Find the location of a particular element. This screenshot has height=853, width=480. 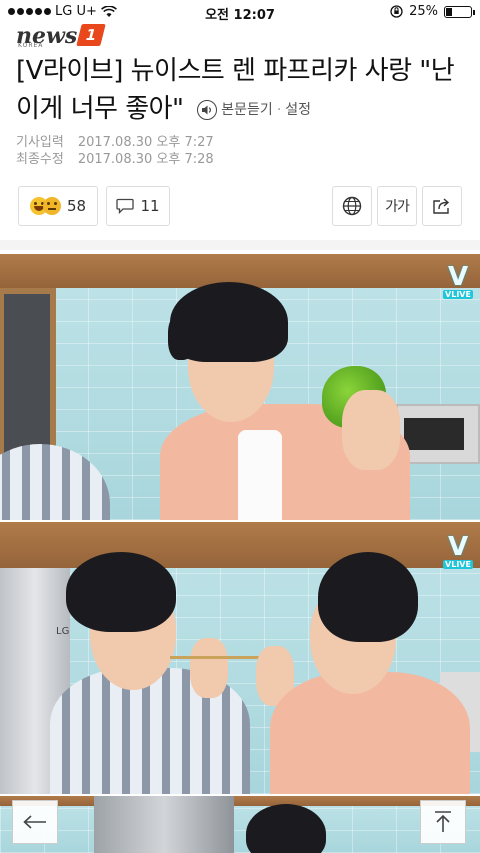

read-aloud-button: 본문듣기 is located at coordinates (247, 110).